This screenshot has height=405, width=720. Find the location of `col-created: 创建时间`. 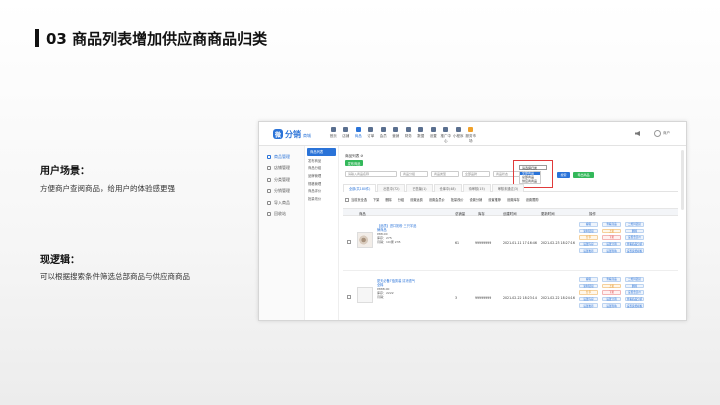

col-created: 创建时间 is located at coordinates (510, 213).